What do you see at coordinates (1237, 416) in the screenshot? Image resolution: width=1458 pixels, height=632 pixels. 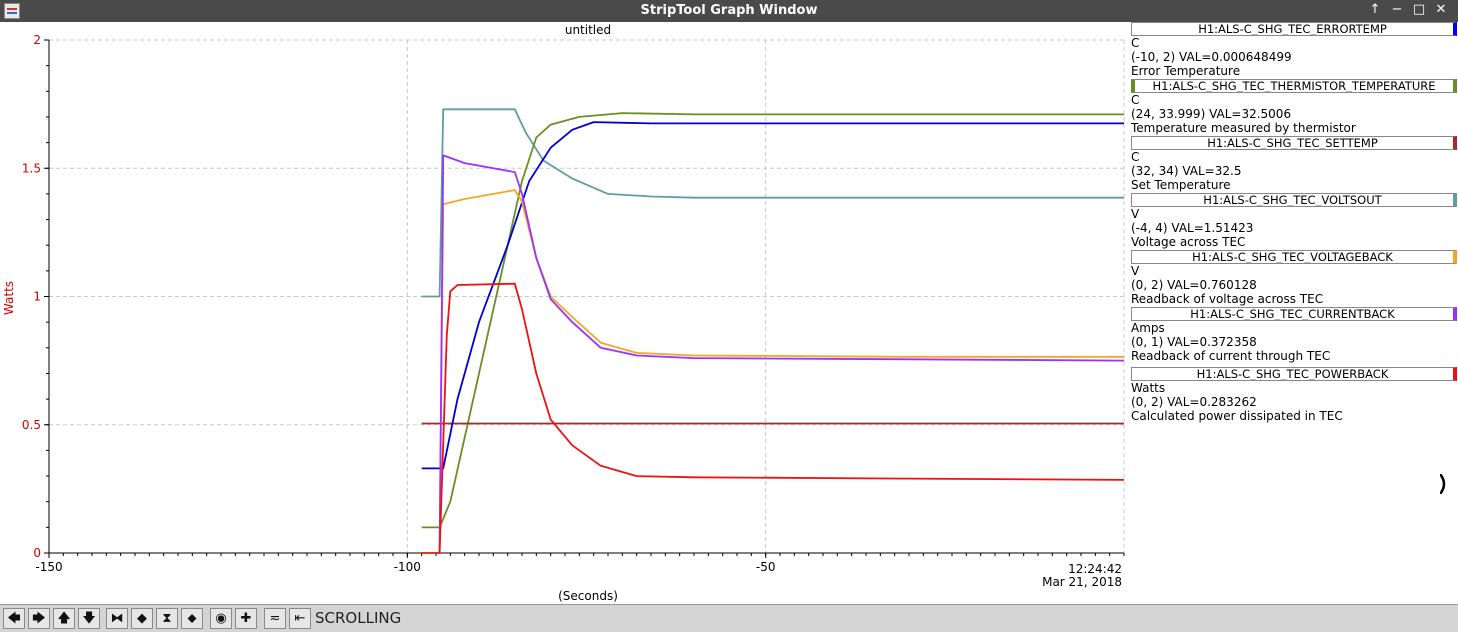 I see `legend-desc: Calculated power dissipated in TEC` at bounding box center [1237, 416].